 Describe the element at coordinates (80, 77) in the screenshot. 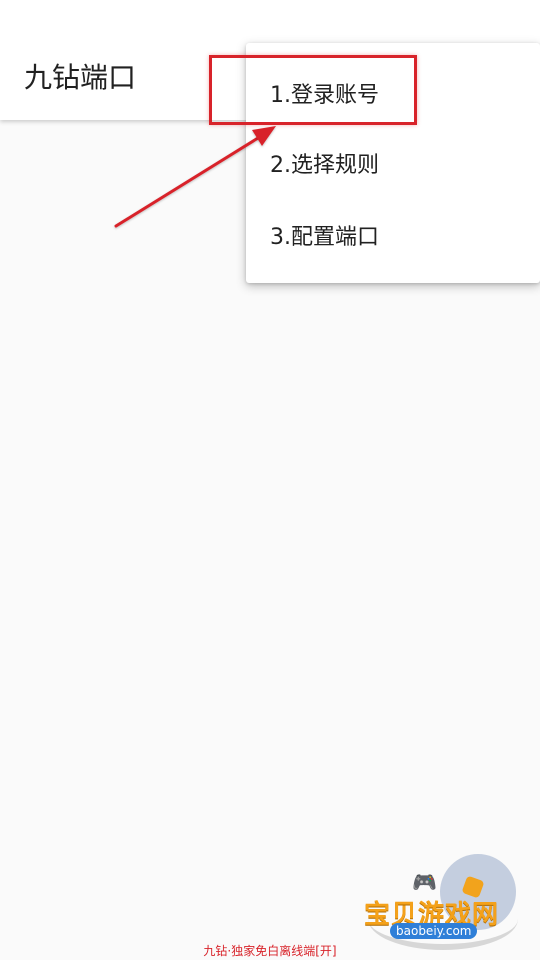

I see `app-title: 九钻端口` at that location.